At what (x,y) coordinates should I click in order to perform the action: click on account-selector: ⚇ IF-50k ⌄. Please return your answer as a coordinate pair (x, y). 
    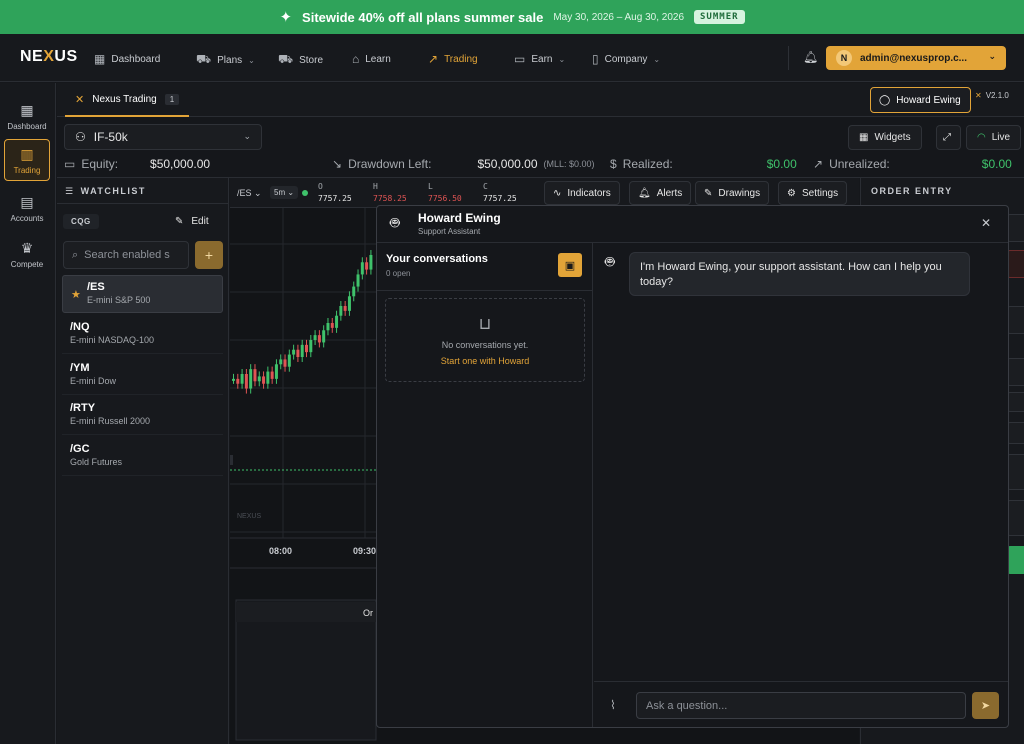
    Looking at the image, I should click on (163, 137).